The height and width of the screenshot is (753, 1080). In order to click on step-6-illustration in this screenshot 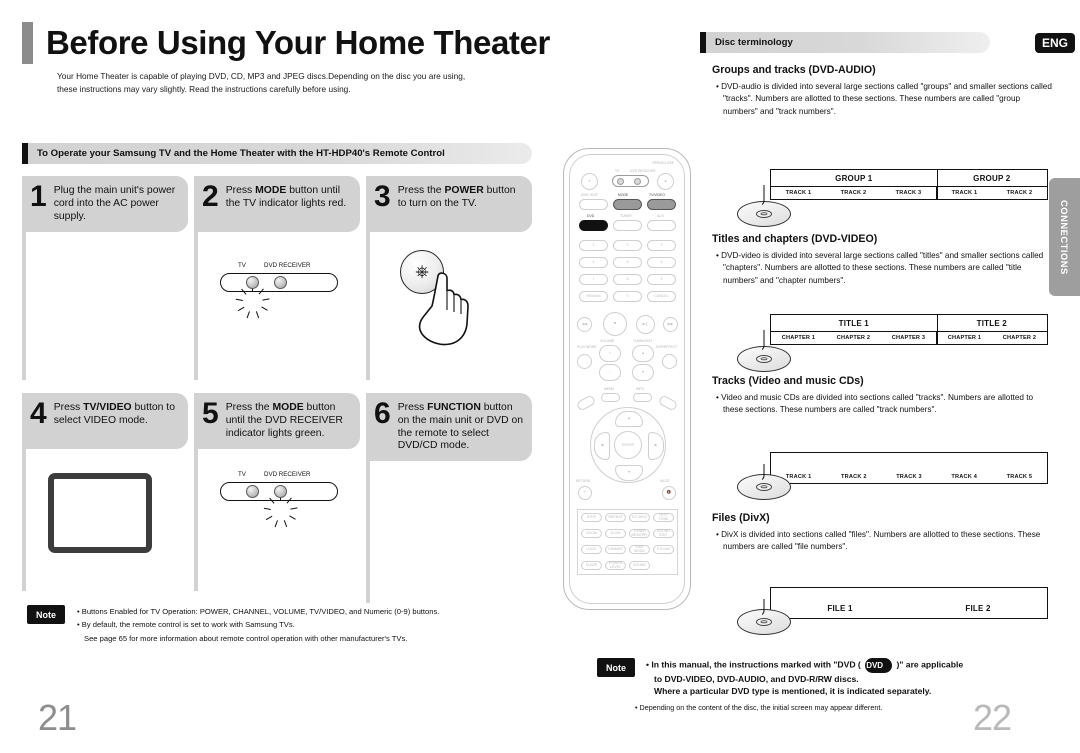, I will do `click(449, 532)`.